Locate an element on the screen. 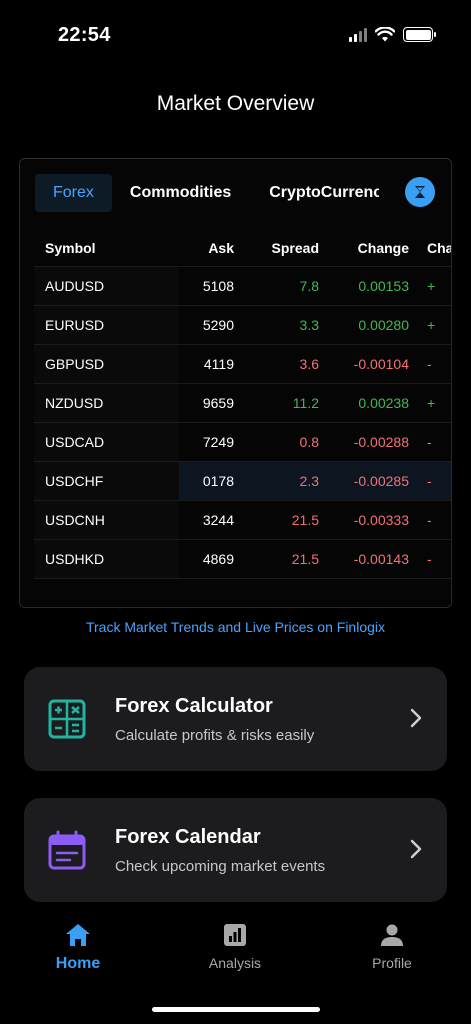  row-symbol: USDCNH is located at coordinates (75, 520).